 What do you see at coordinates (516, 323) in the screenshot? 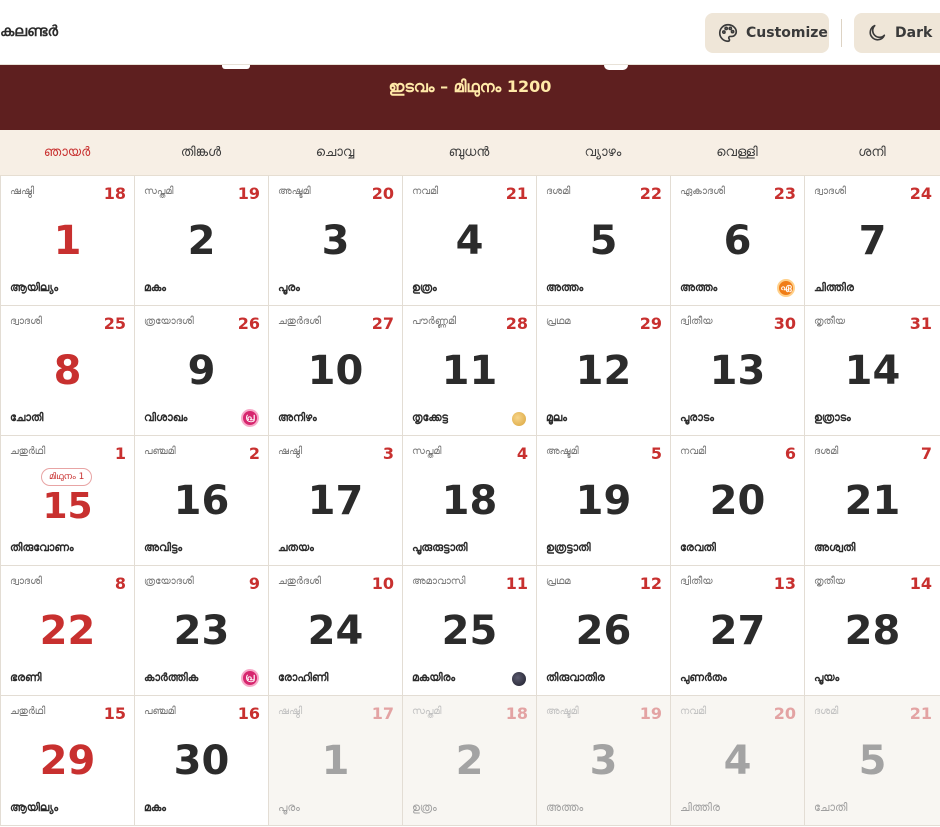
I see `malayalam-date: 28` at bounding box center [516, 323].